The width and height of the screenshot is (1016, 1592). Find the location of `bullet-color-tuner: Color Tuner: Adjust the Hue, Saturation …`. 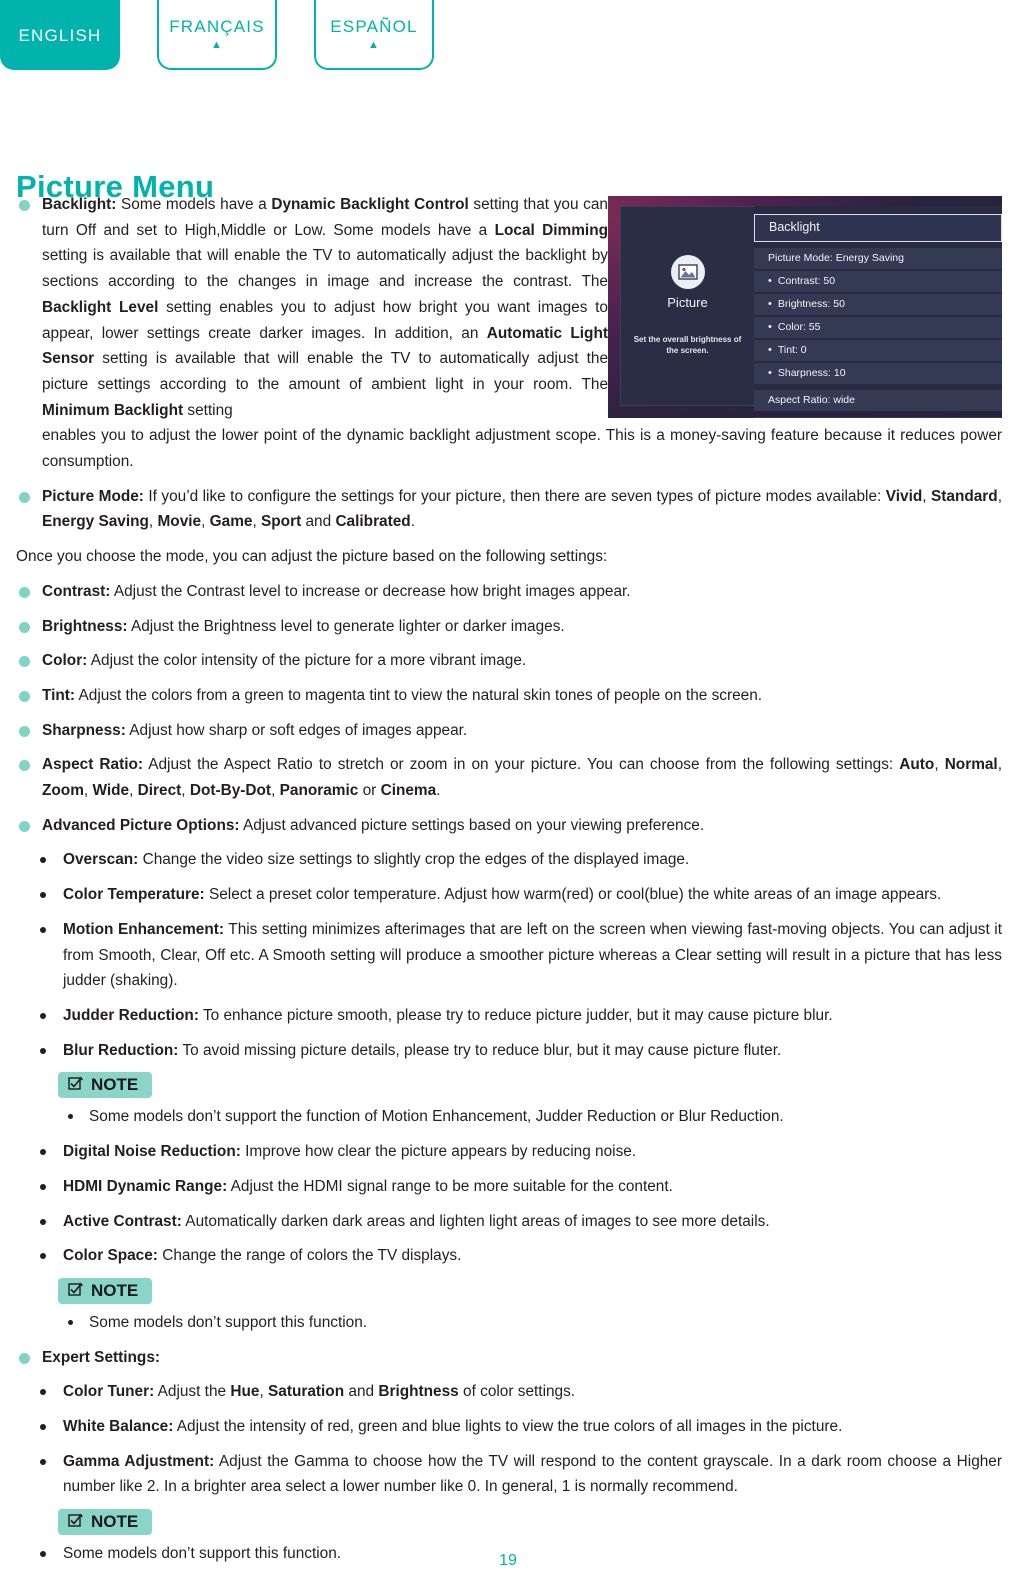

bullet-color-tuner: Color Tuner: Adjust the Hue, Saturation … is located at coordinates (509, 1392).